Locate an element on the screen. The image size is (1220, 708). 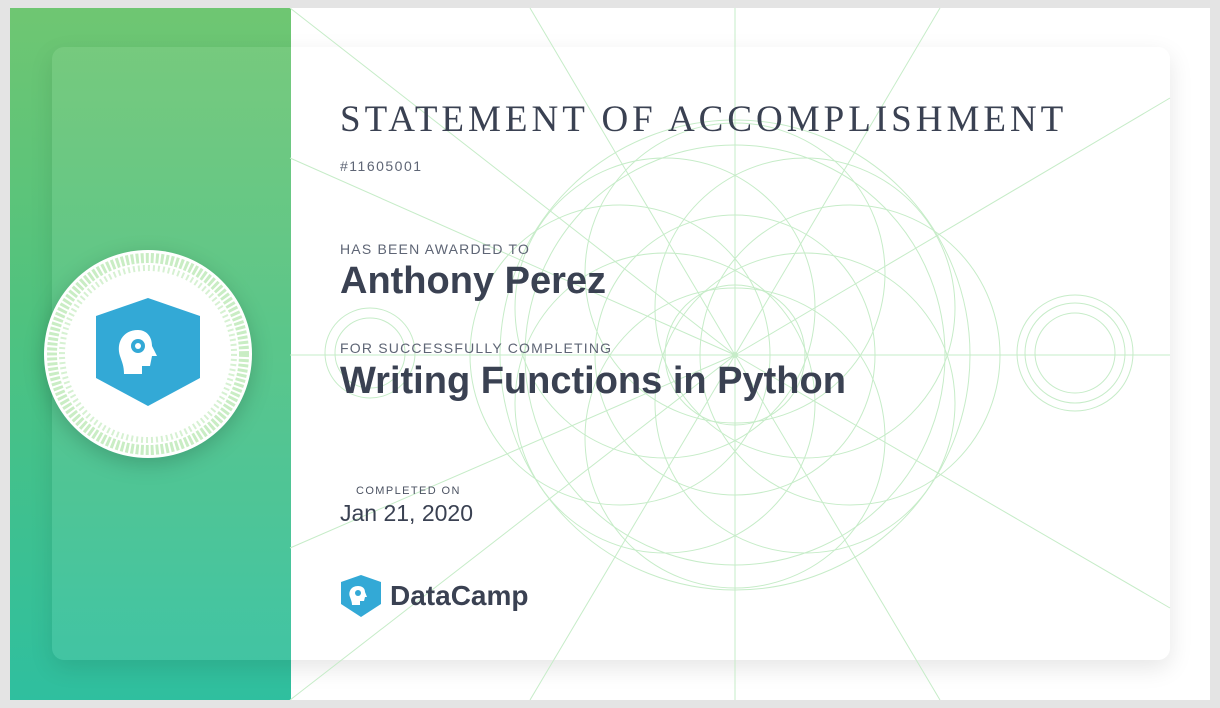
completed-date: Jan 21, 2020 is located at coordinates (407, 513).